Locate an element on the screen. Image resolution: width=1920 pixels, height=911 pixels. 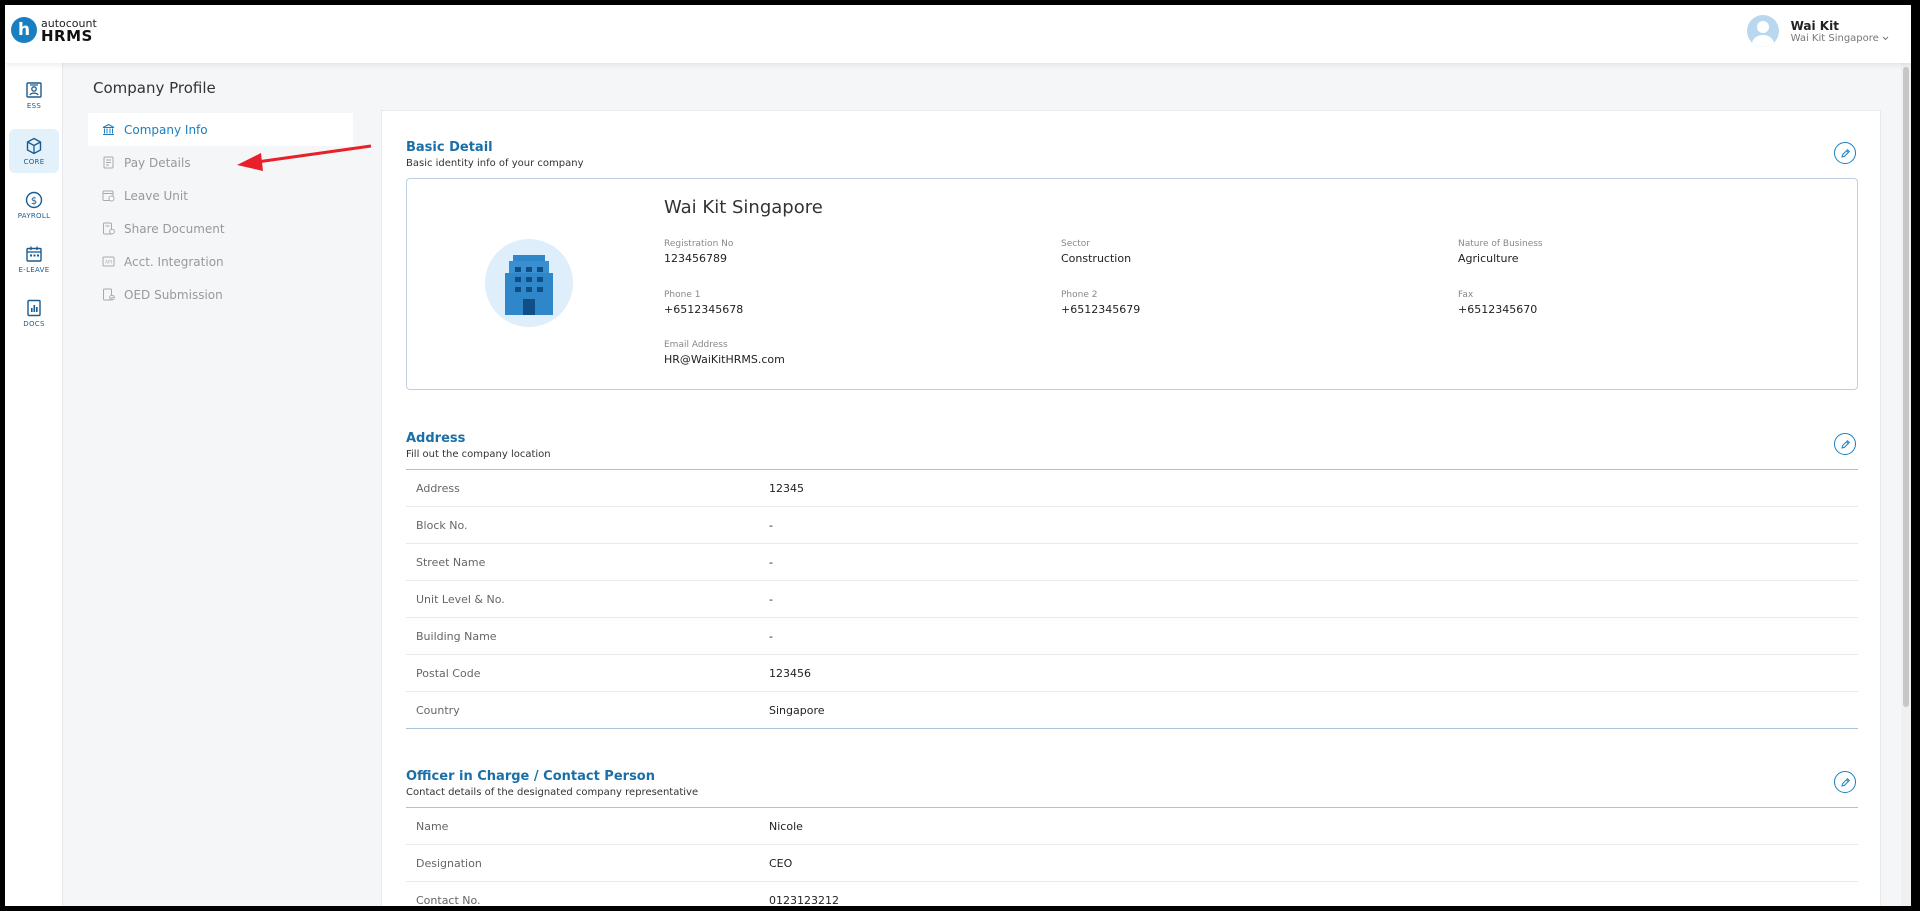
nature-field: Nature of Business Agriculture is located at coordinates (1500, 252).